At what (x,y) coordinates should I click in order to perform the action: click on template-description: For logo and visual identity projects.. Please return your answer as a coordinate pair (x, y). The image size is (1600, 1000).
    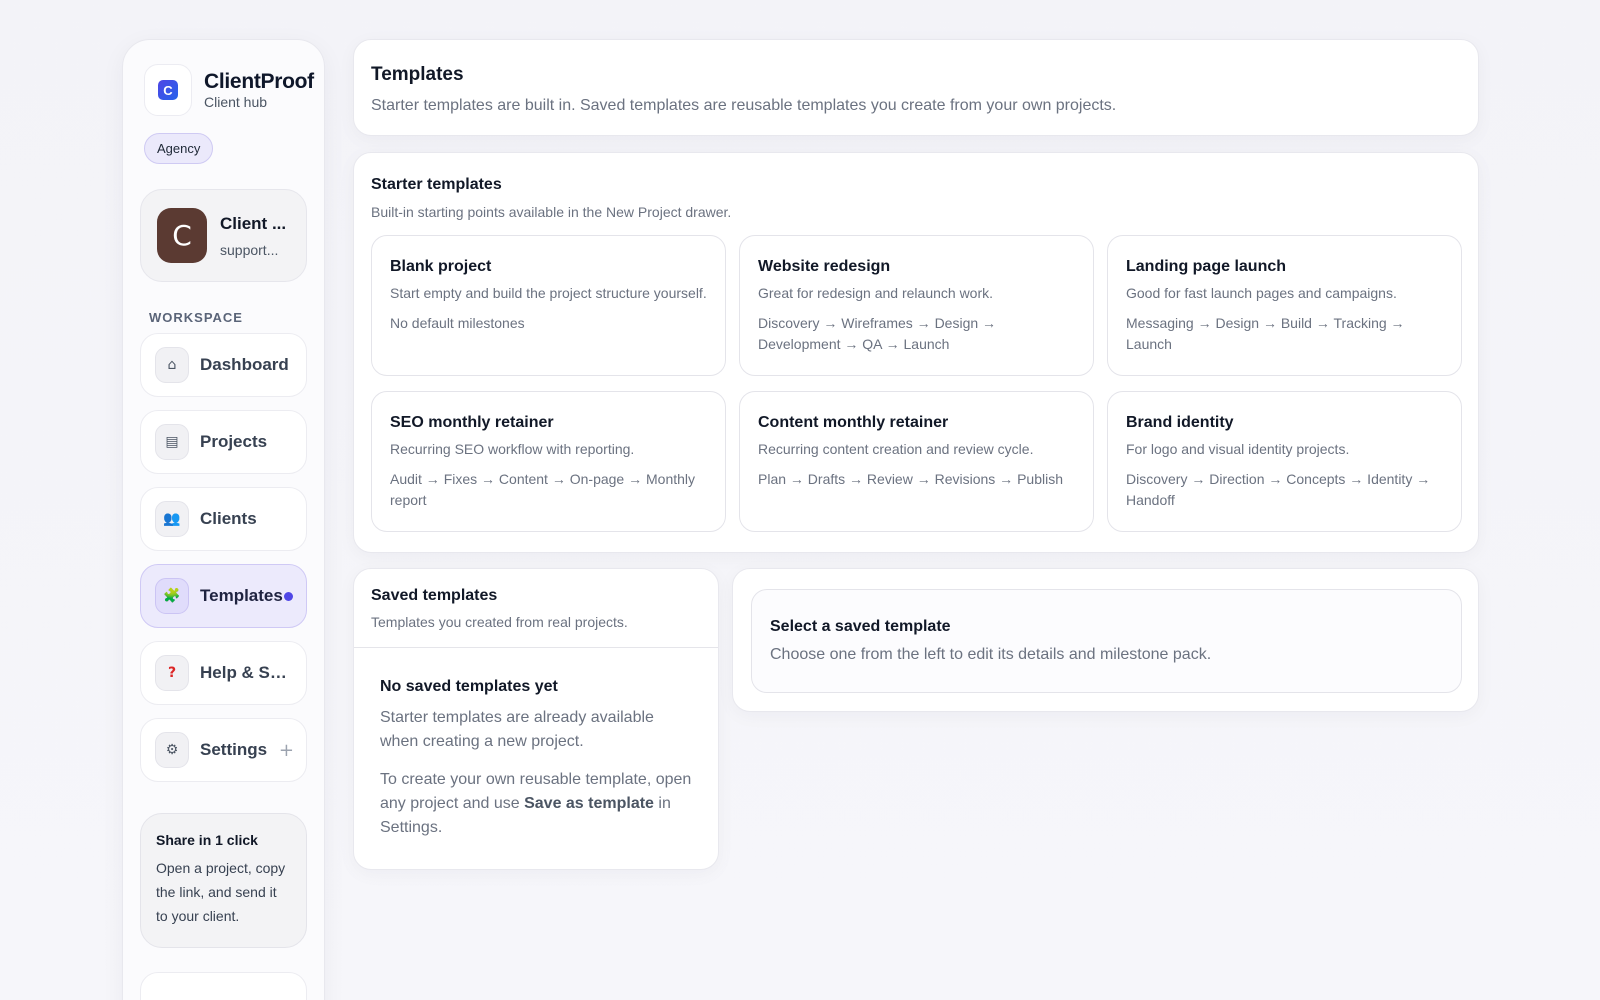
    Looking at the image, I should click on (1238, 449).